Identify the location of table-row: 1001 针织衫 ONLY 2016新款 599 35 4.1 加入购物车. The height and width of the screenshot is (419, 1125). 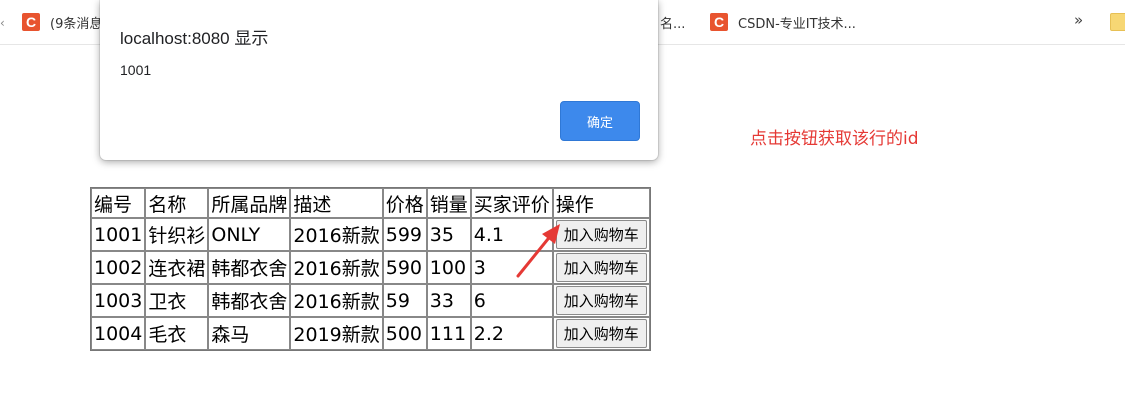
(370, 234).